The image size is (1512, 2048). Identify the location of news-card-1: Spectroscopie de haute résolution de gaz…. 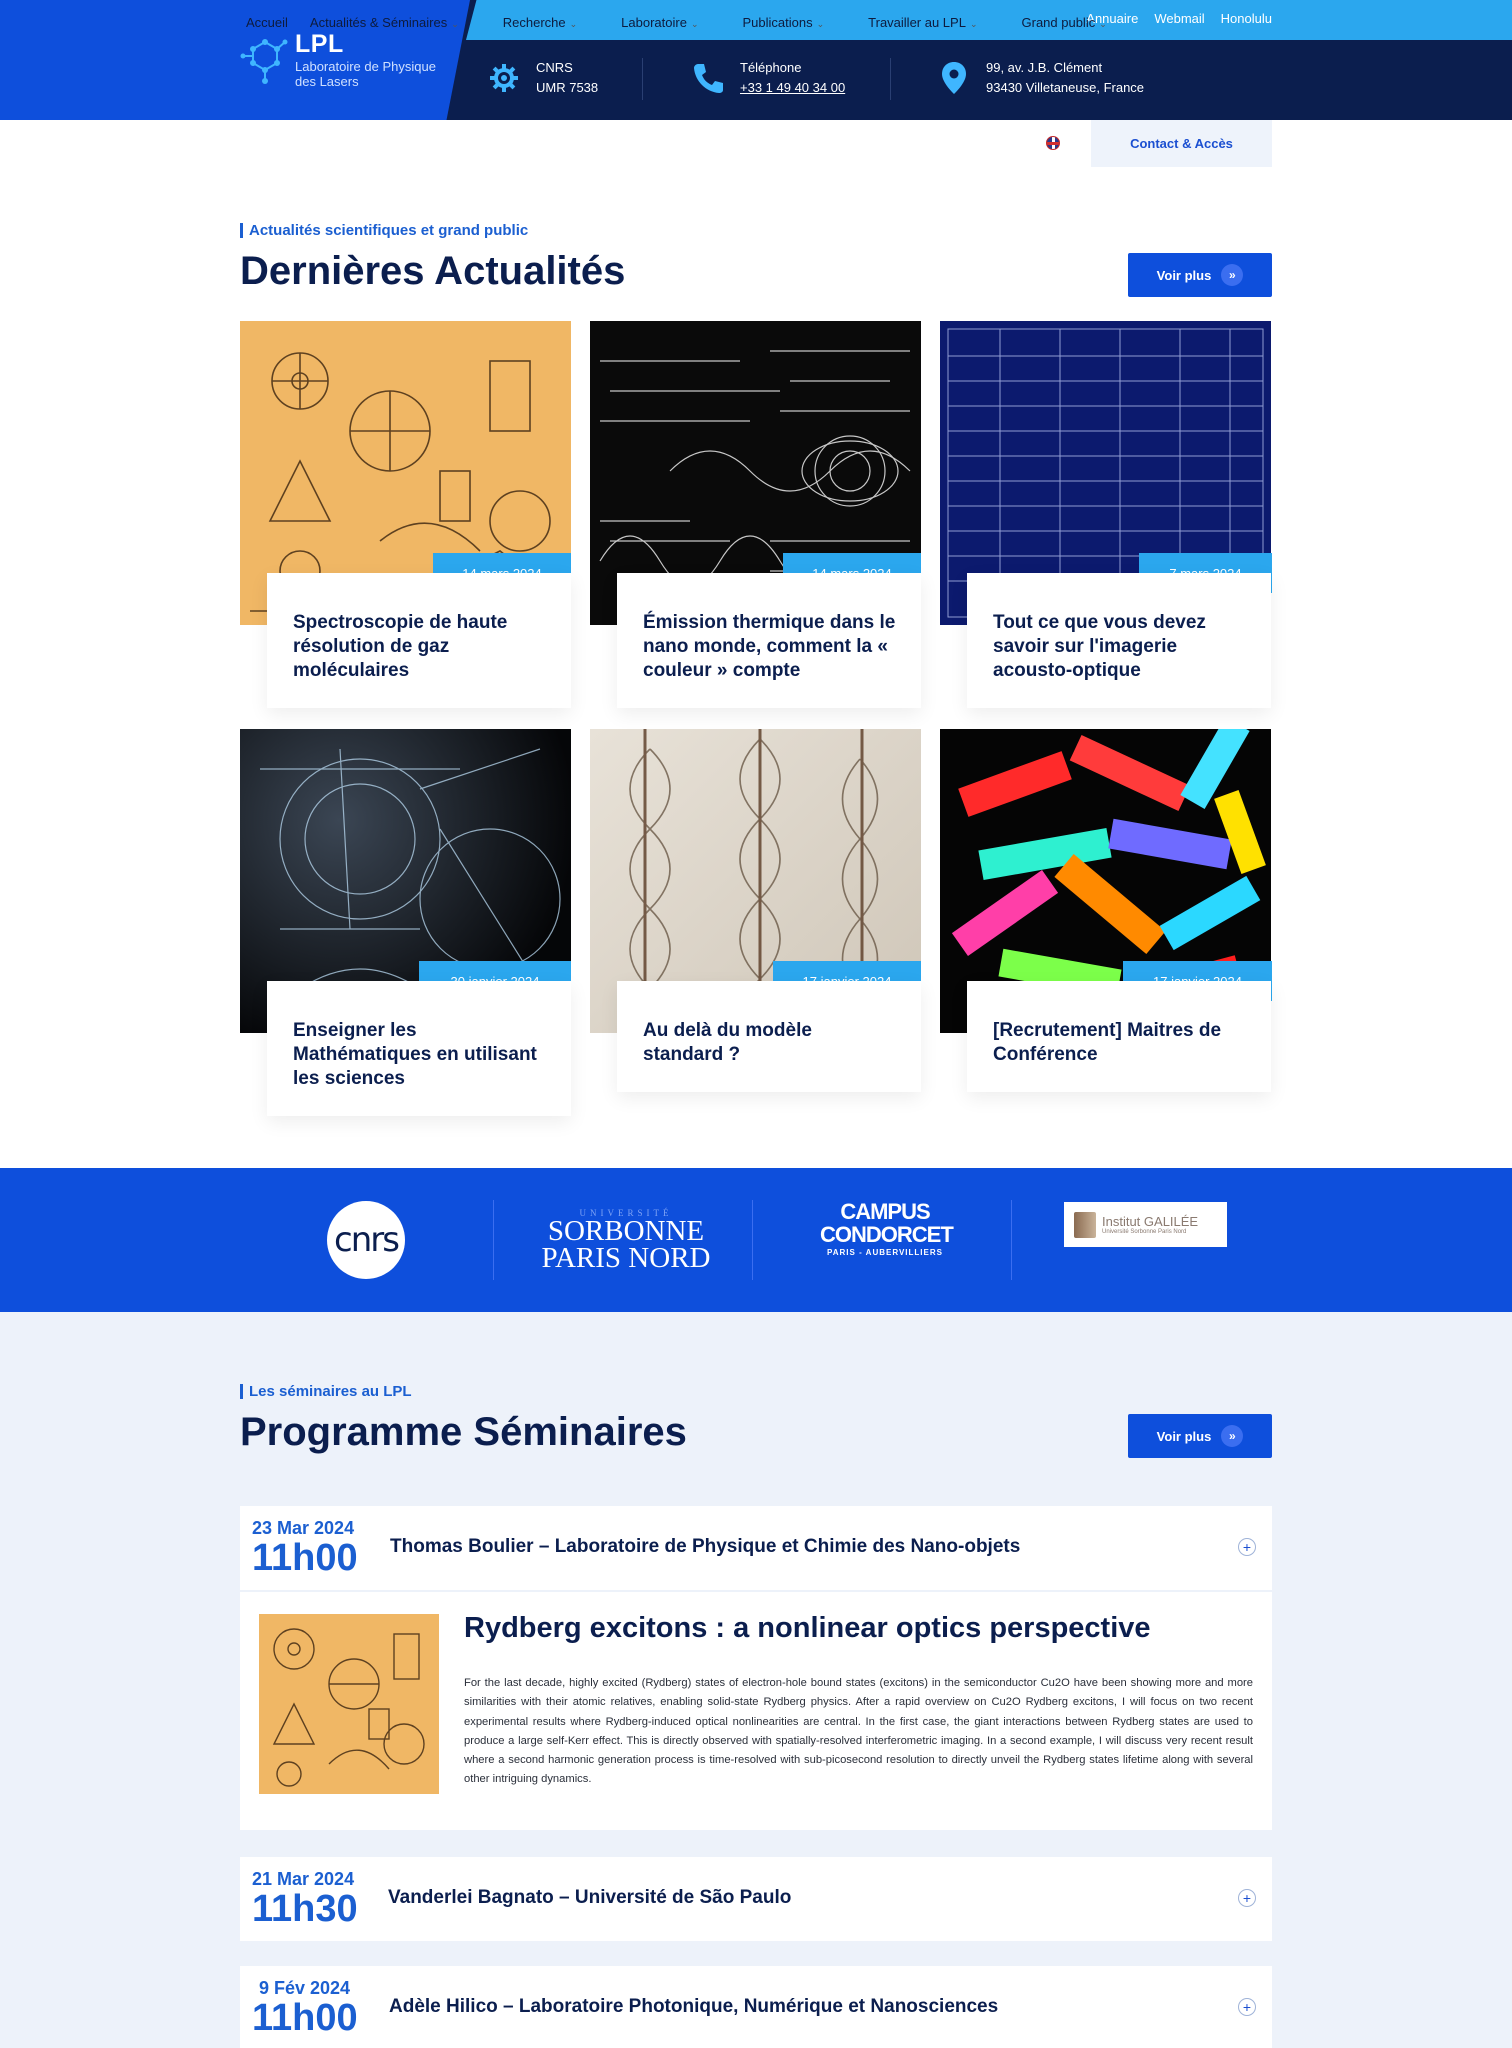
(419, 640).